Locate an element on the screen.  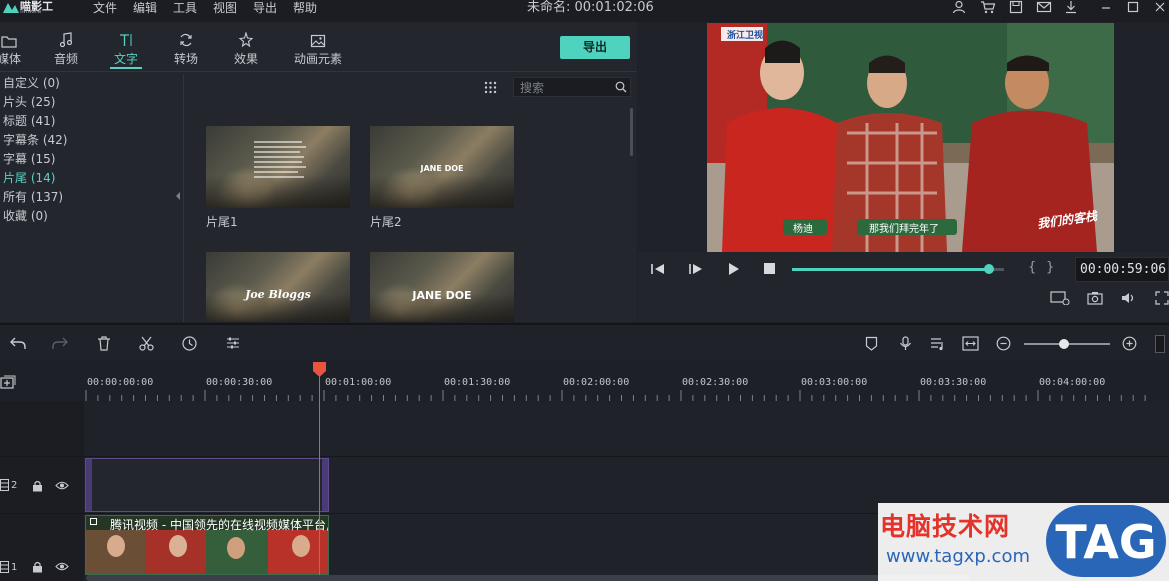
tab-effects: 效果 is located at coordinates (246, 48).